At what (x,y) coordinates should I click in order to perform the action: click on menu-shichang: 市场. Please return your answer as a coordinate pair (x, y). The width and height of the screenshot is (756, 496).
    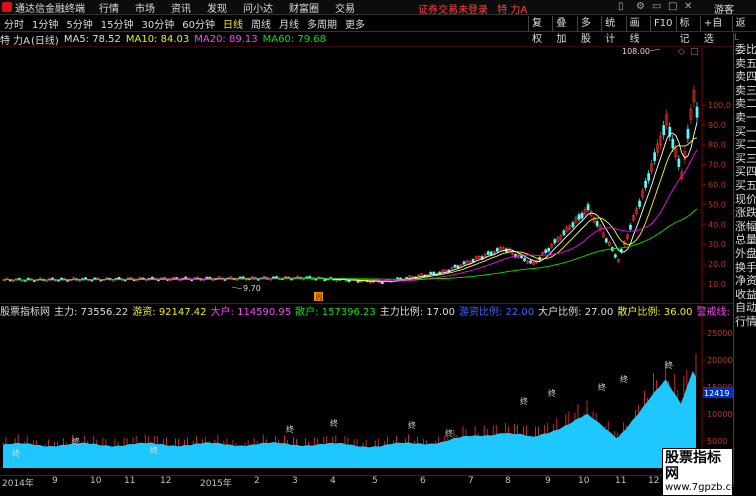
    Looking at the image, I should click on (145, 7).